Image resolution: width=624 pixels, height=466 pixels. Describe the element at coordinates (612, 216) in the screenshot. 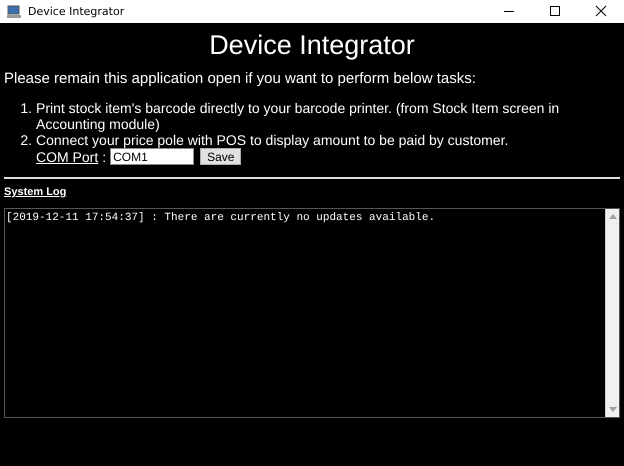

I see `scroll-up-icon` at that location.